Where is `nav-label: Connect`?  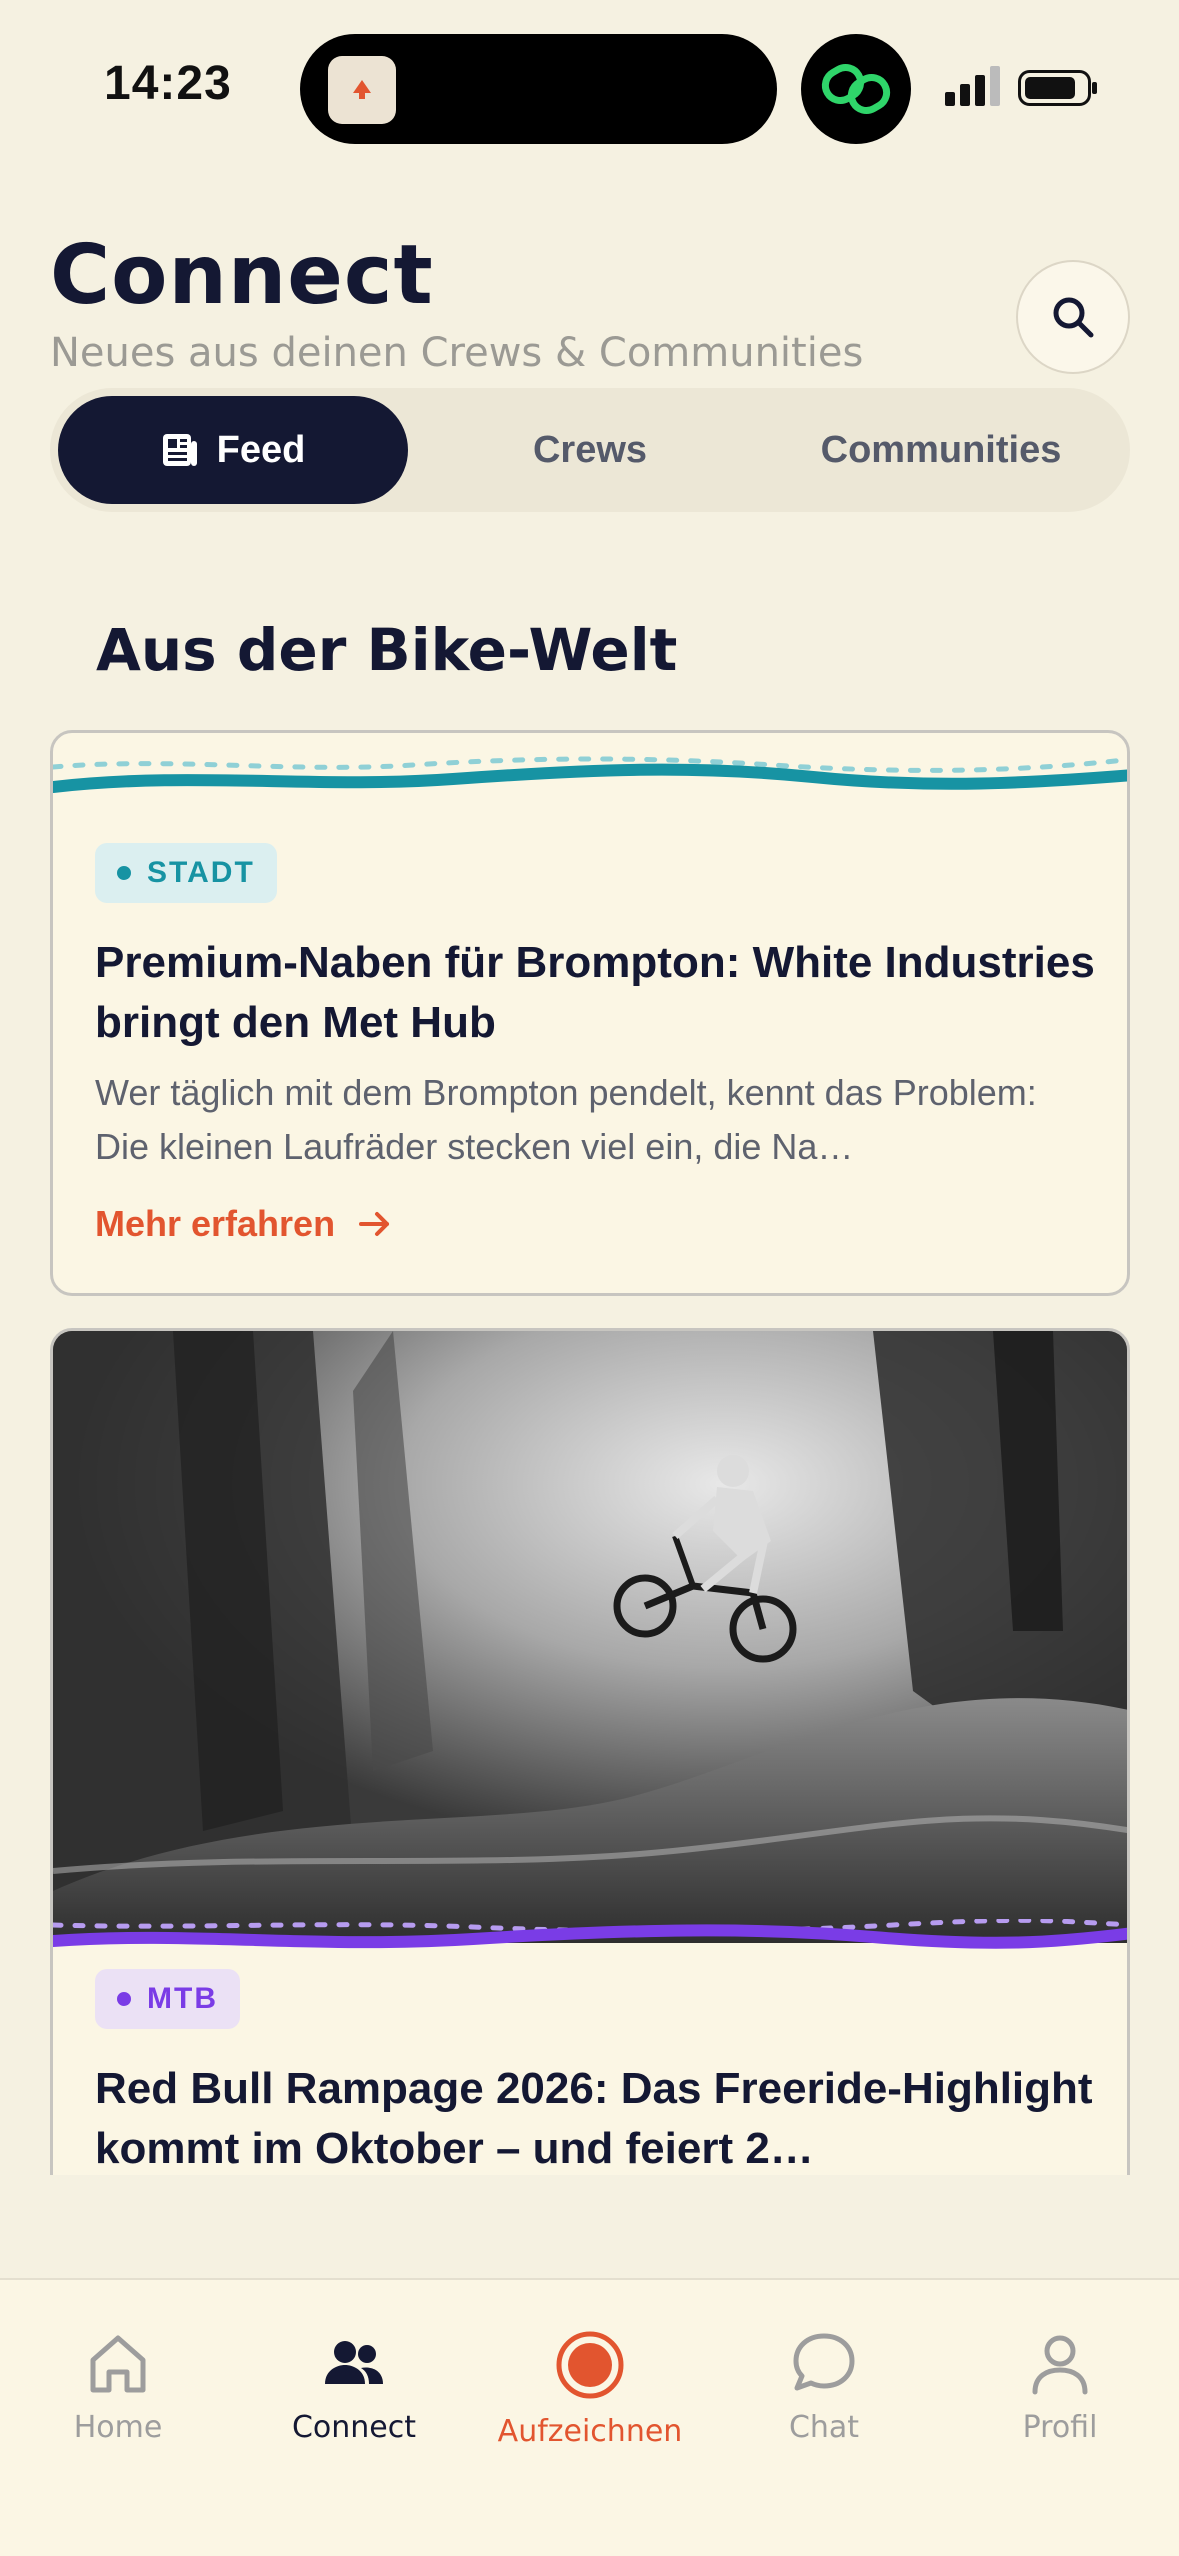
nav-label: Connect is located at coordinates (354, 2427).